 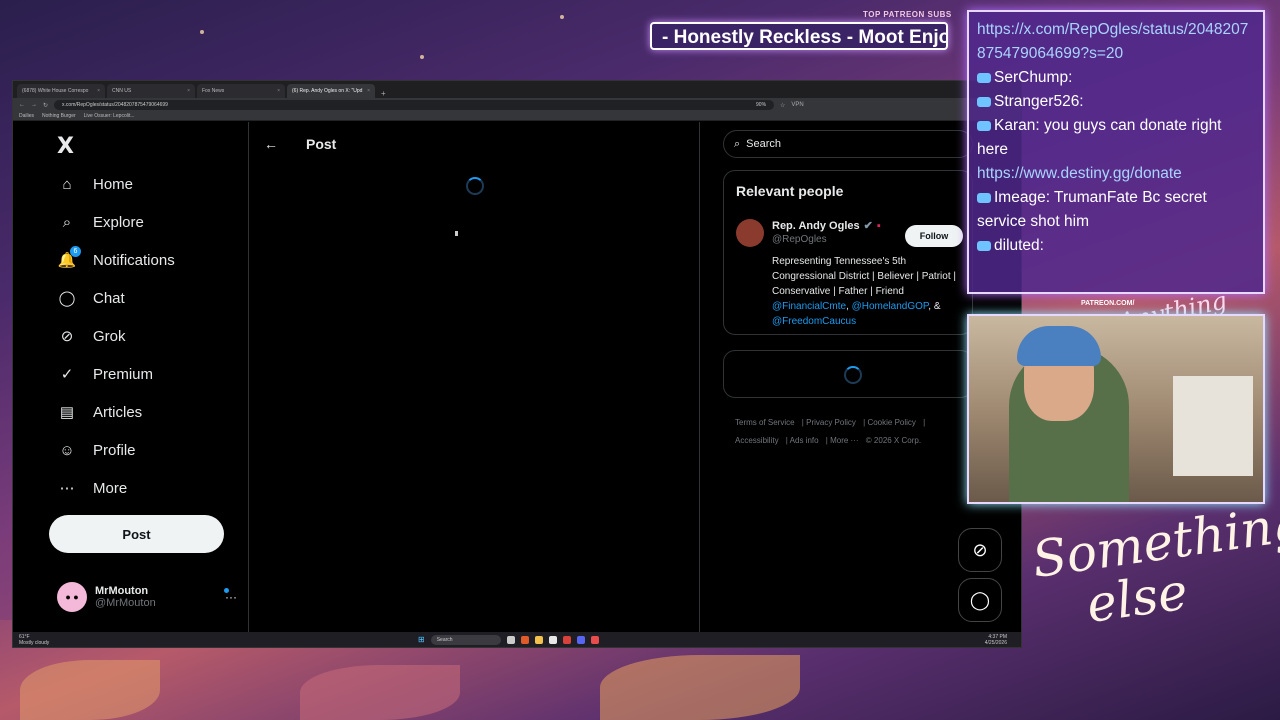 I want to click on x-logo: X, so click(x=65, y=146).